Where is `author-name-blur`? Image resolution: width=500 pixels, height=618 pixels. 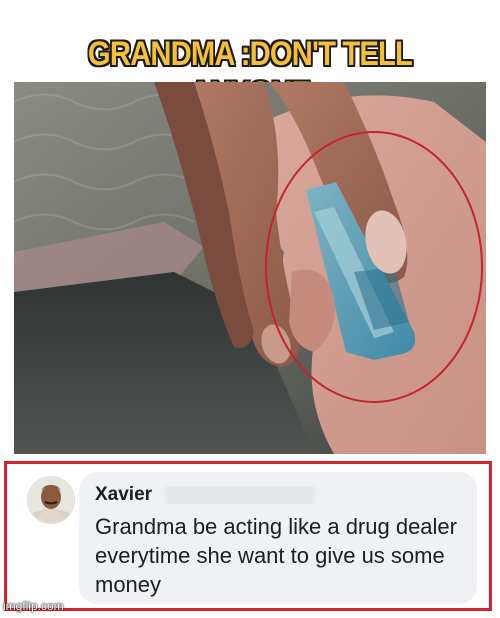
author-name-blur is located at coordinates (240, 495).